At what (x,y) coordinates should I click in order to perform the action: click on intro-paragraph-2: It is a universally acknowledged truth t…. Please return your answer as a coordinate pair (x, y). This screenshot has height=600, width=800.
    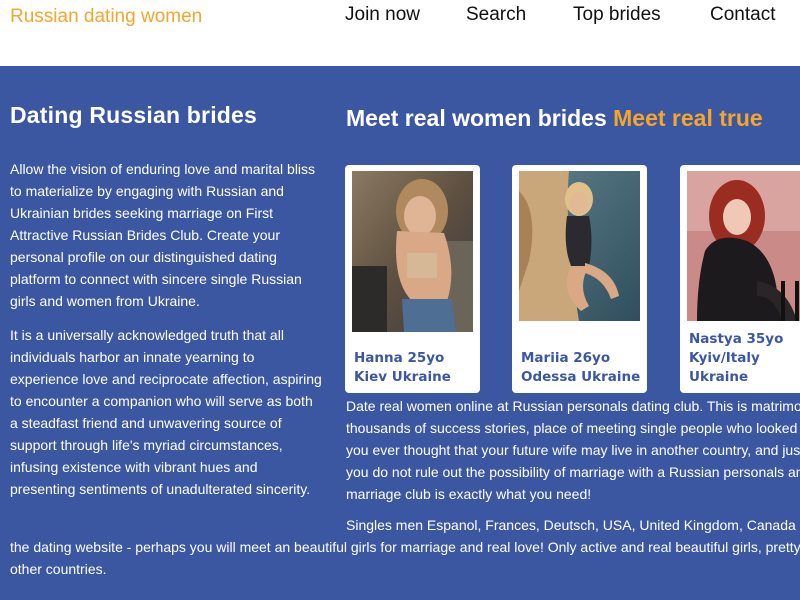
    Looking at the image, I should click on (166, 412).